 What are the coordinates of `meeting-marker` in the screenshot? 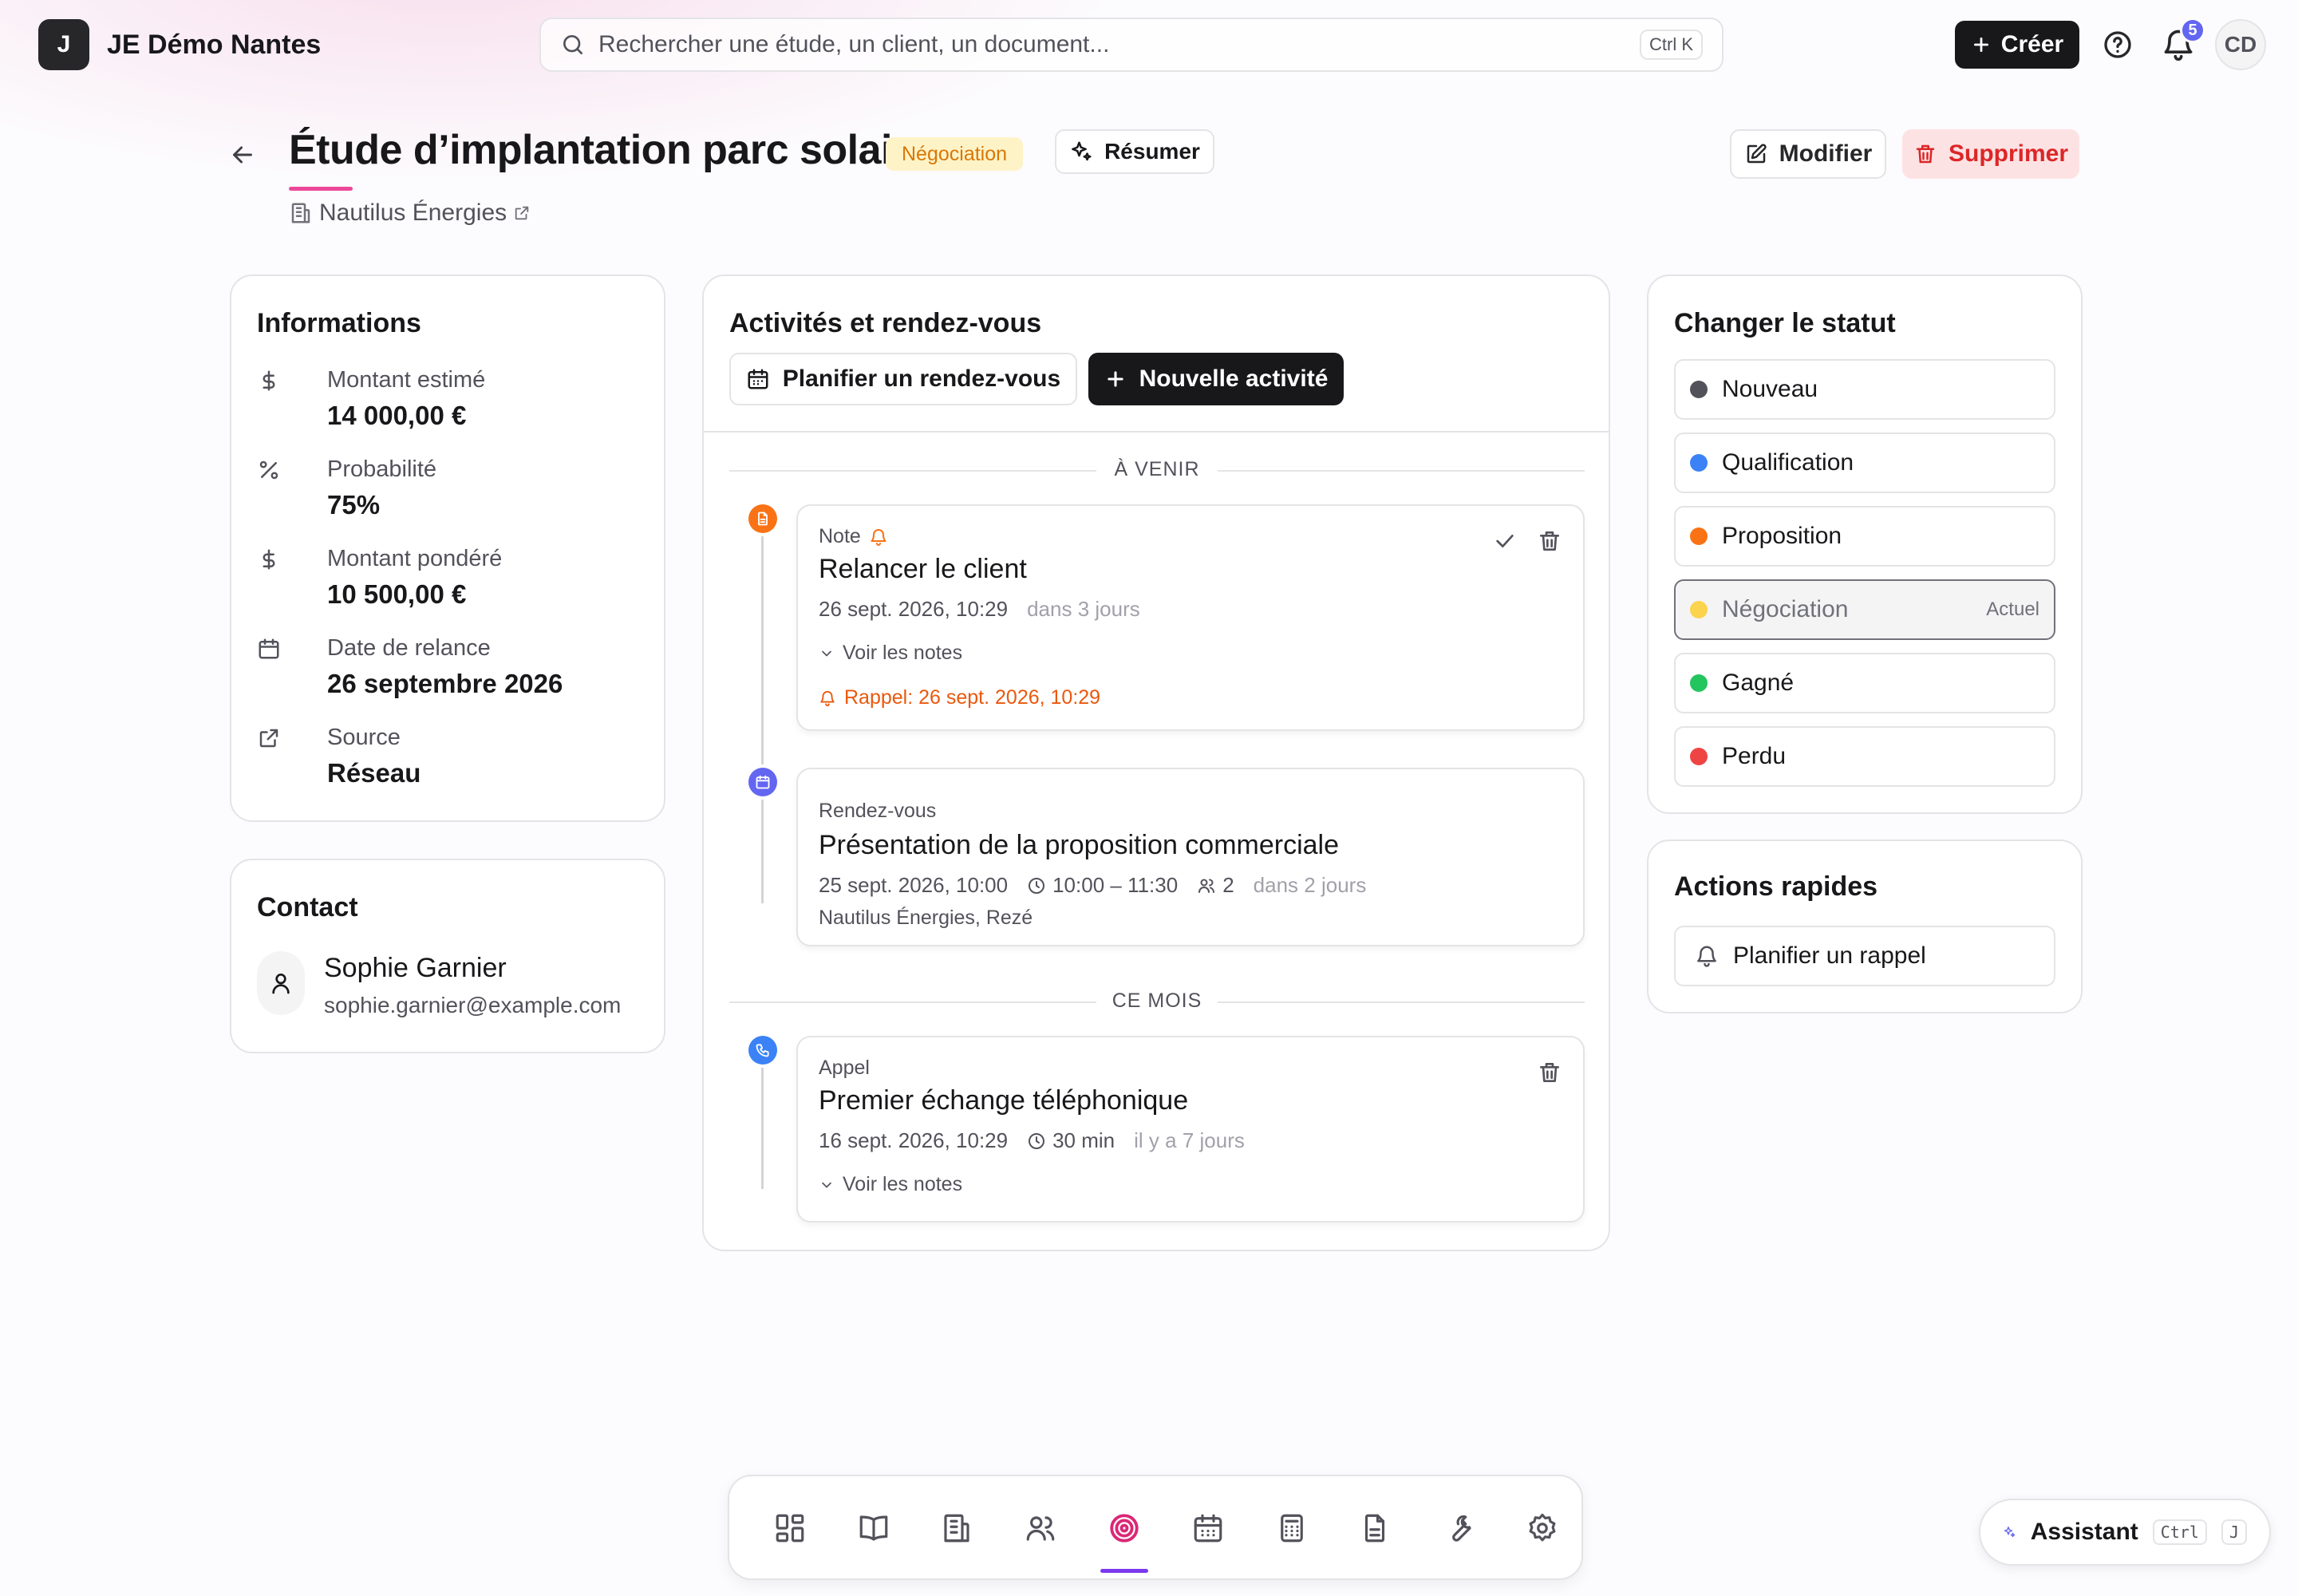 It's located at (762, 782).